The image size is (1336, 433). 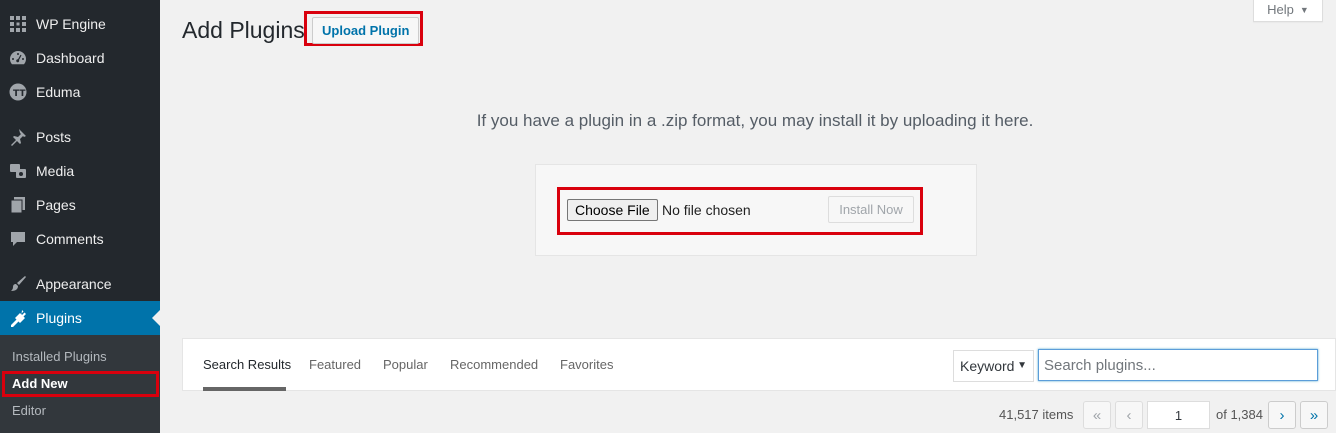 What do you see at coordinates (1280, 9) in the screenshot?
I see `help-label: Help` at bounding box center [1280, 9].